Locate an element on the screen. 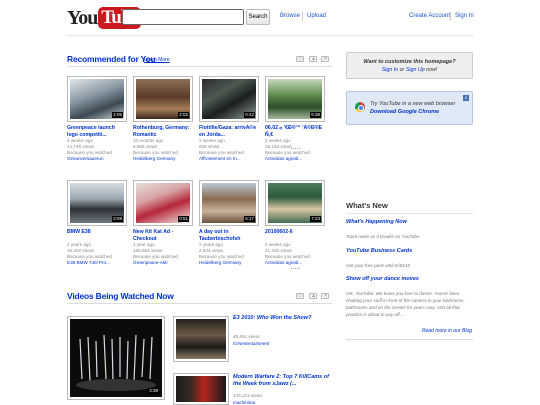 The width and height of the screenshot is (540, 405). channel-link: IGNentertainment is located at coordinates (251, 343).